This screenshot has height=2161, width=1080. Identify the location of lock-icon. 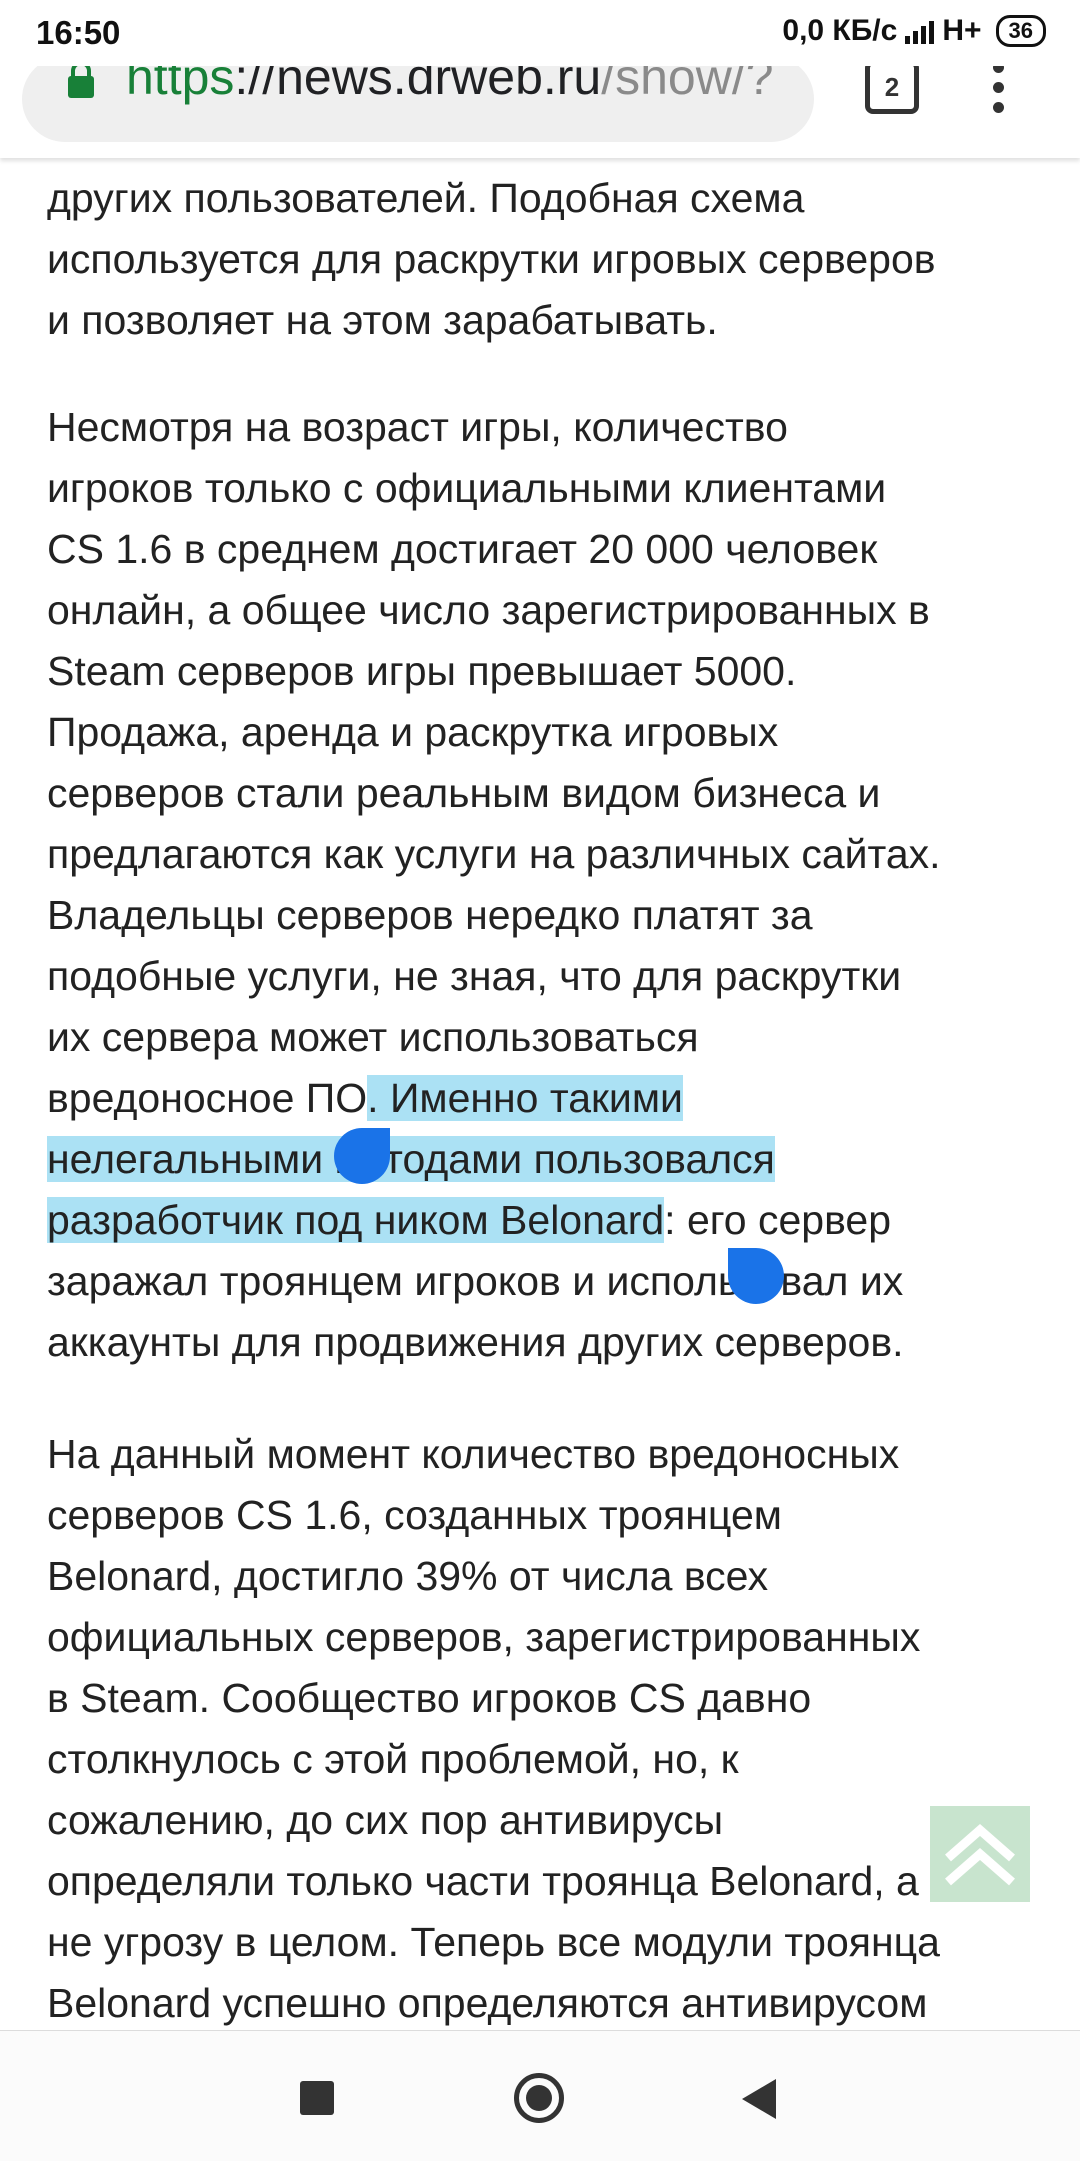
(81, 79).